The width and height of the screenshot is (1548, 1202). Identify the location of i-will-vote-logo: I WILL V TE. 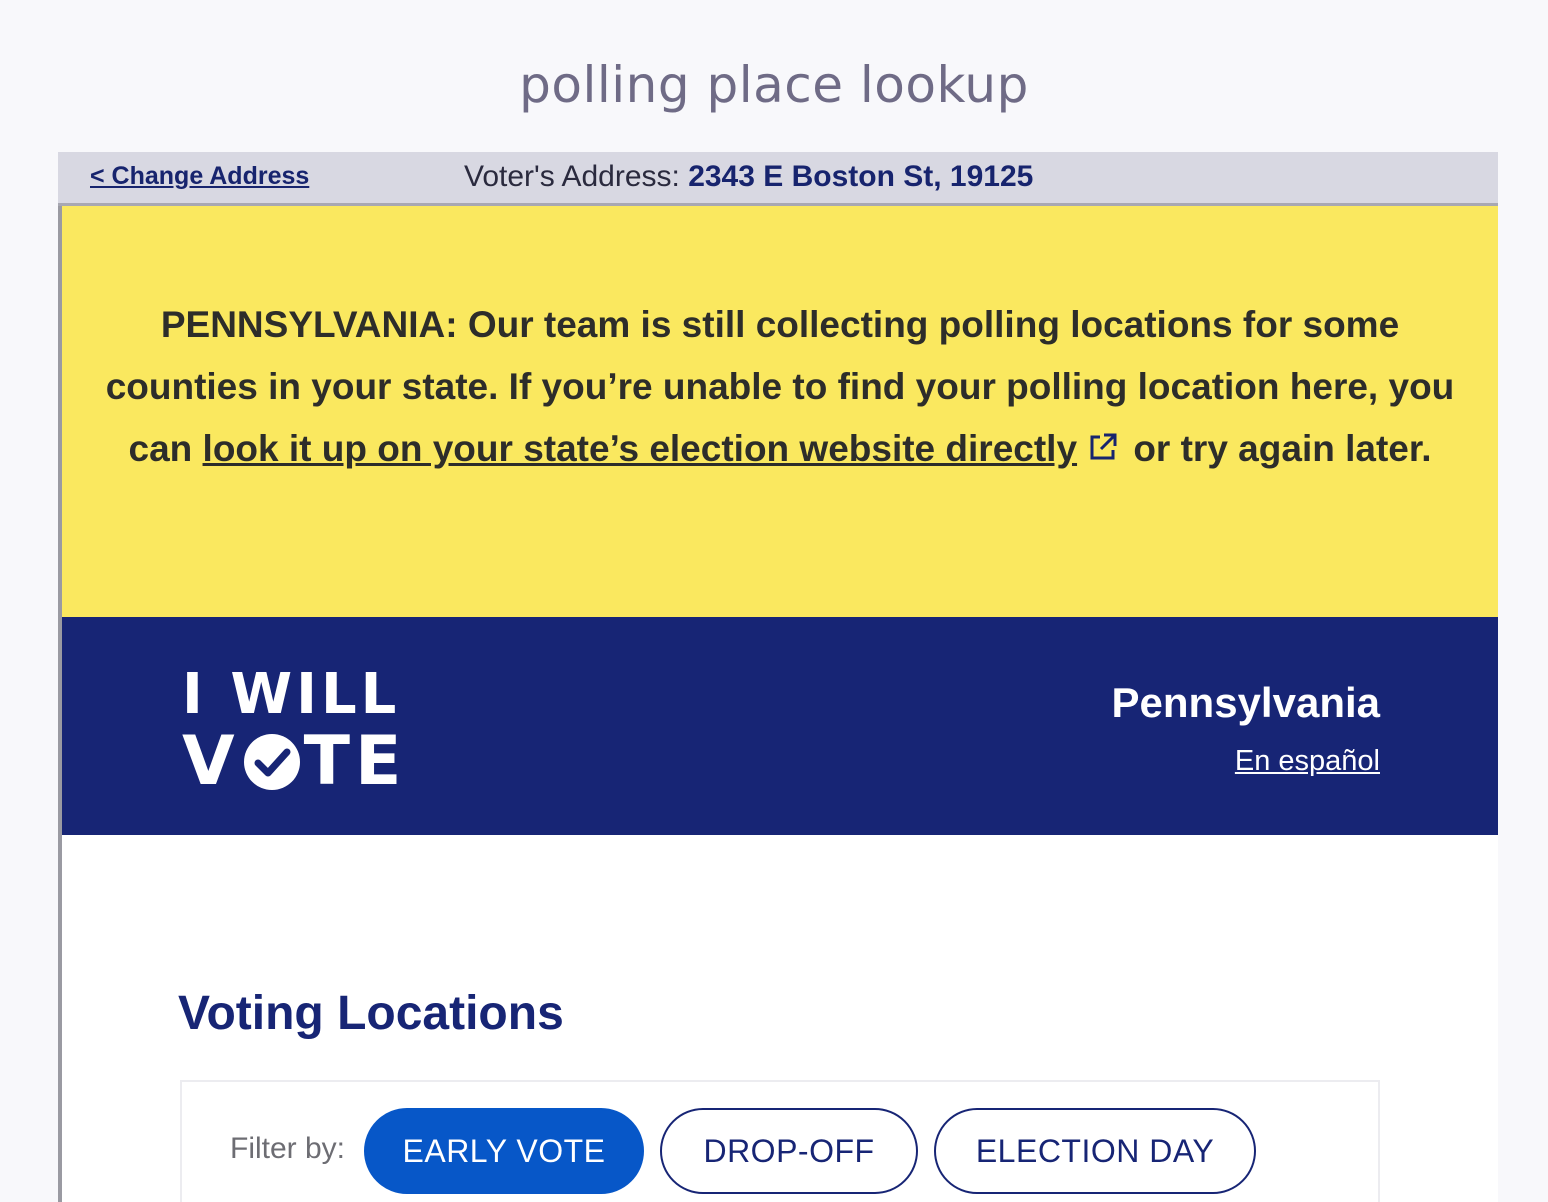
(294, 732).